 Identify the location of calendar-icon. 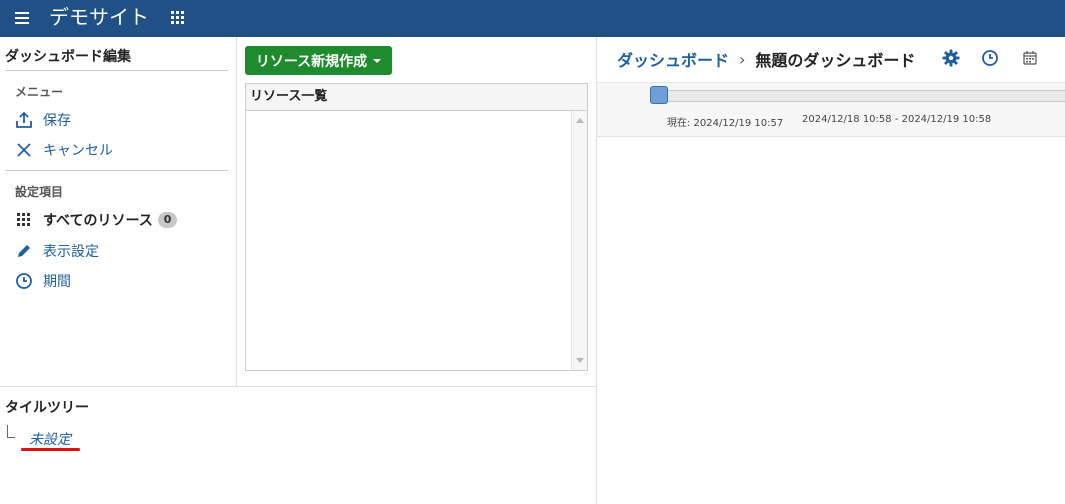
(1030, 58).